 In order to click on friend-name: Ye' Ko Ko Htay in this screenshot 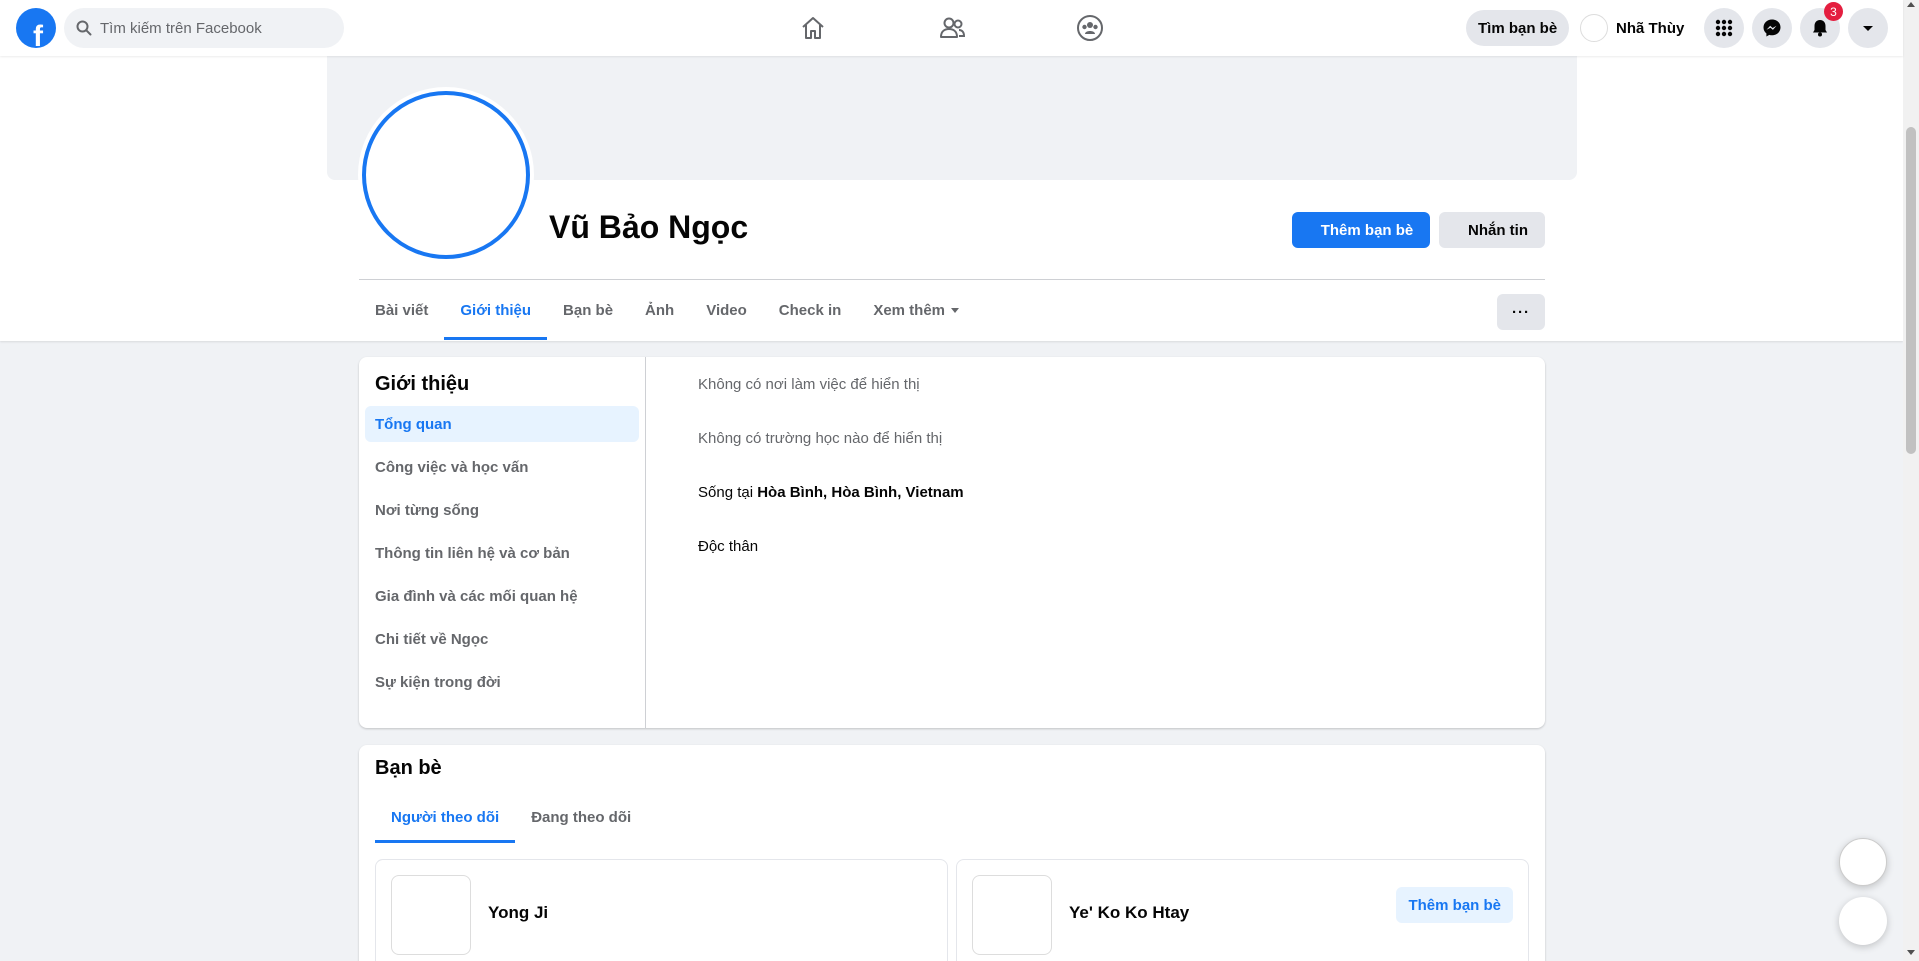, I will do `click(1129, 913)`.